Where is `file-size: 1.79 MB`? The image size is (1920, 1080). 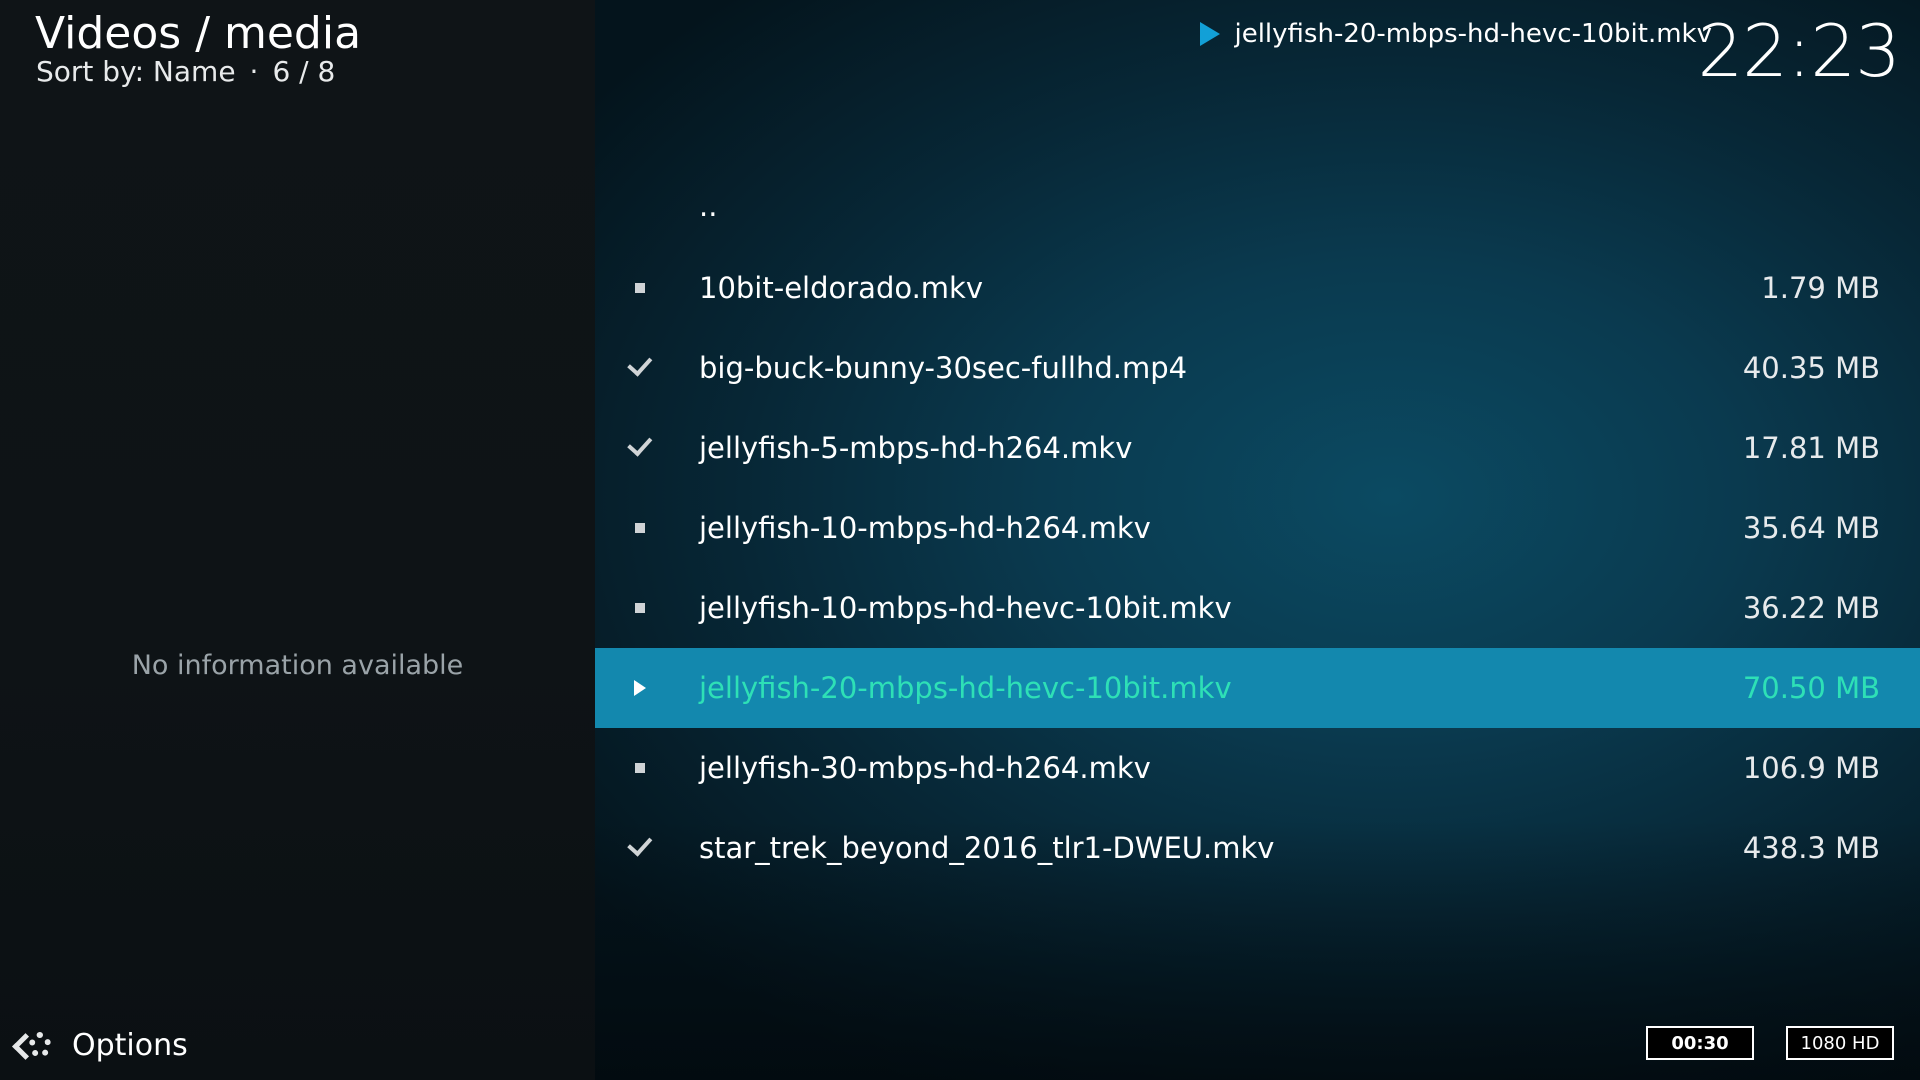 file-size: 1.79 MB is located at coordinates (1820, 288).